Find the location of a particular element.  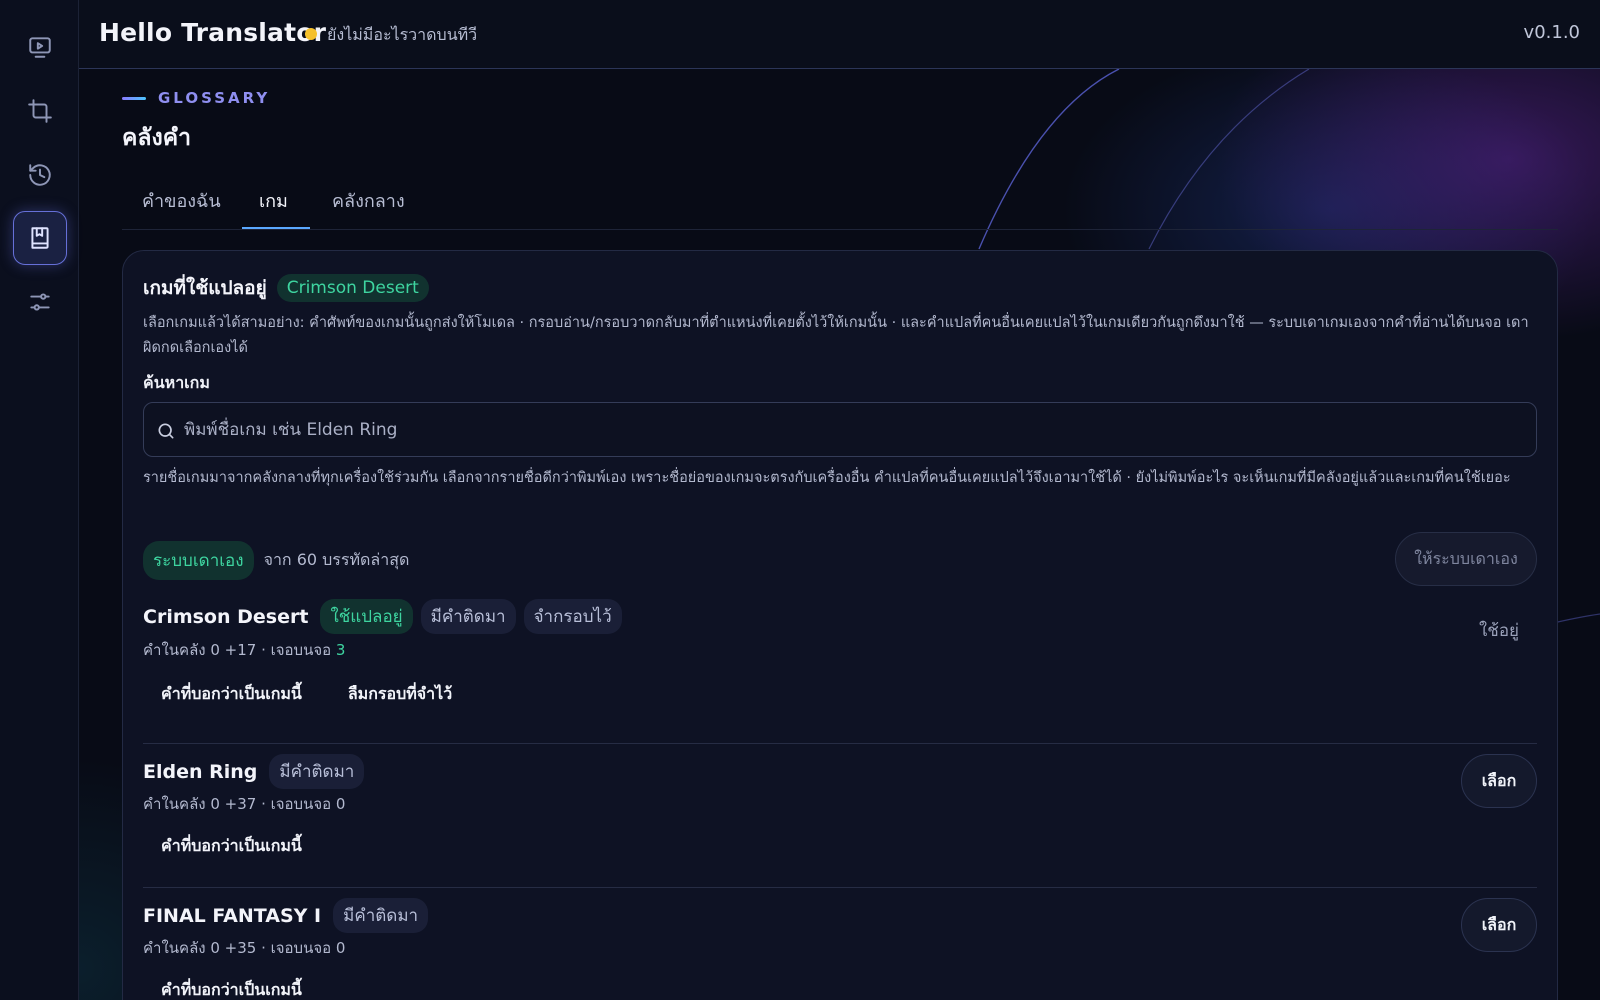

sidebar-item-live is located at coordinates (40, 47).